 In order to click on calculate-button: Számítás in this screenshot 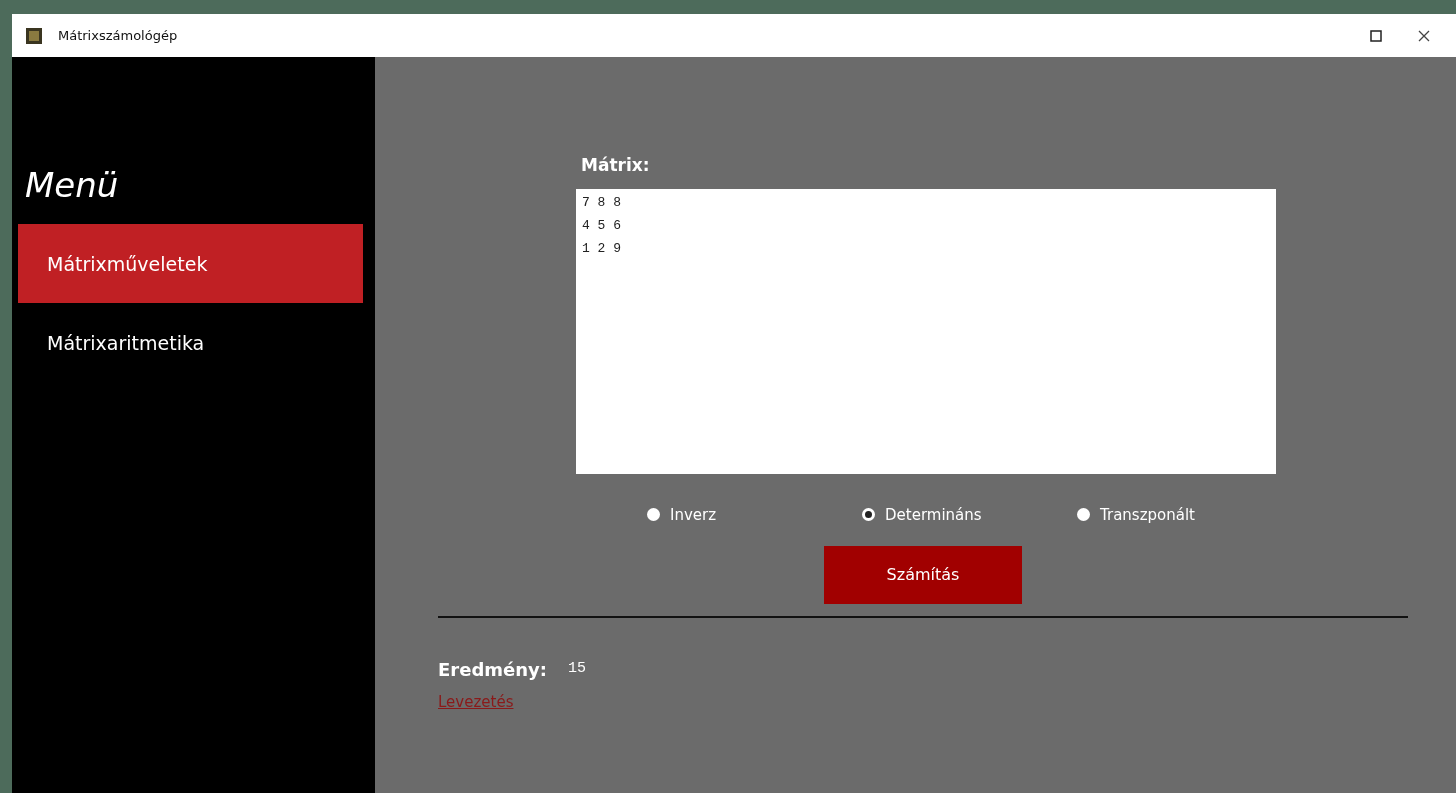, I will do `click(923, 575)`.